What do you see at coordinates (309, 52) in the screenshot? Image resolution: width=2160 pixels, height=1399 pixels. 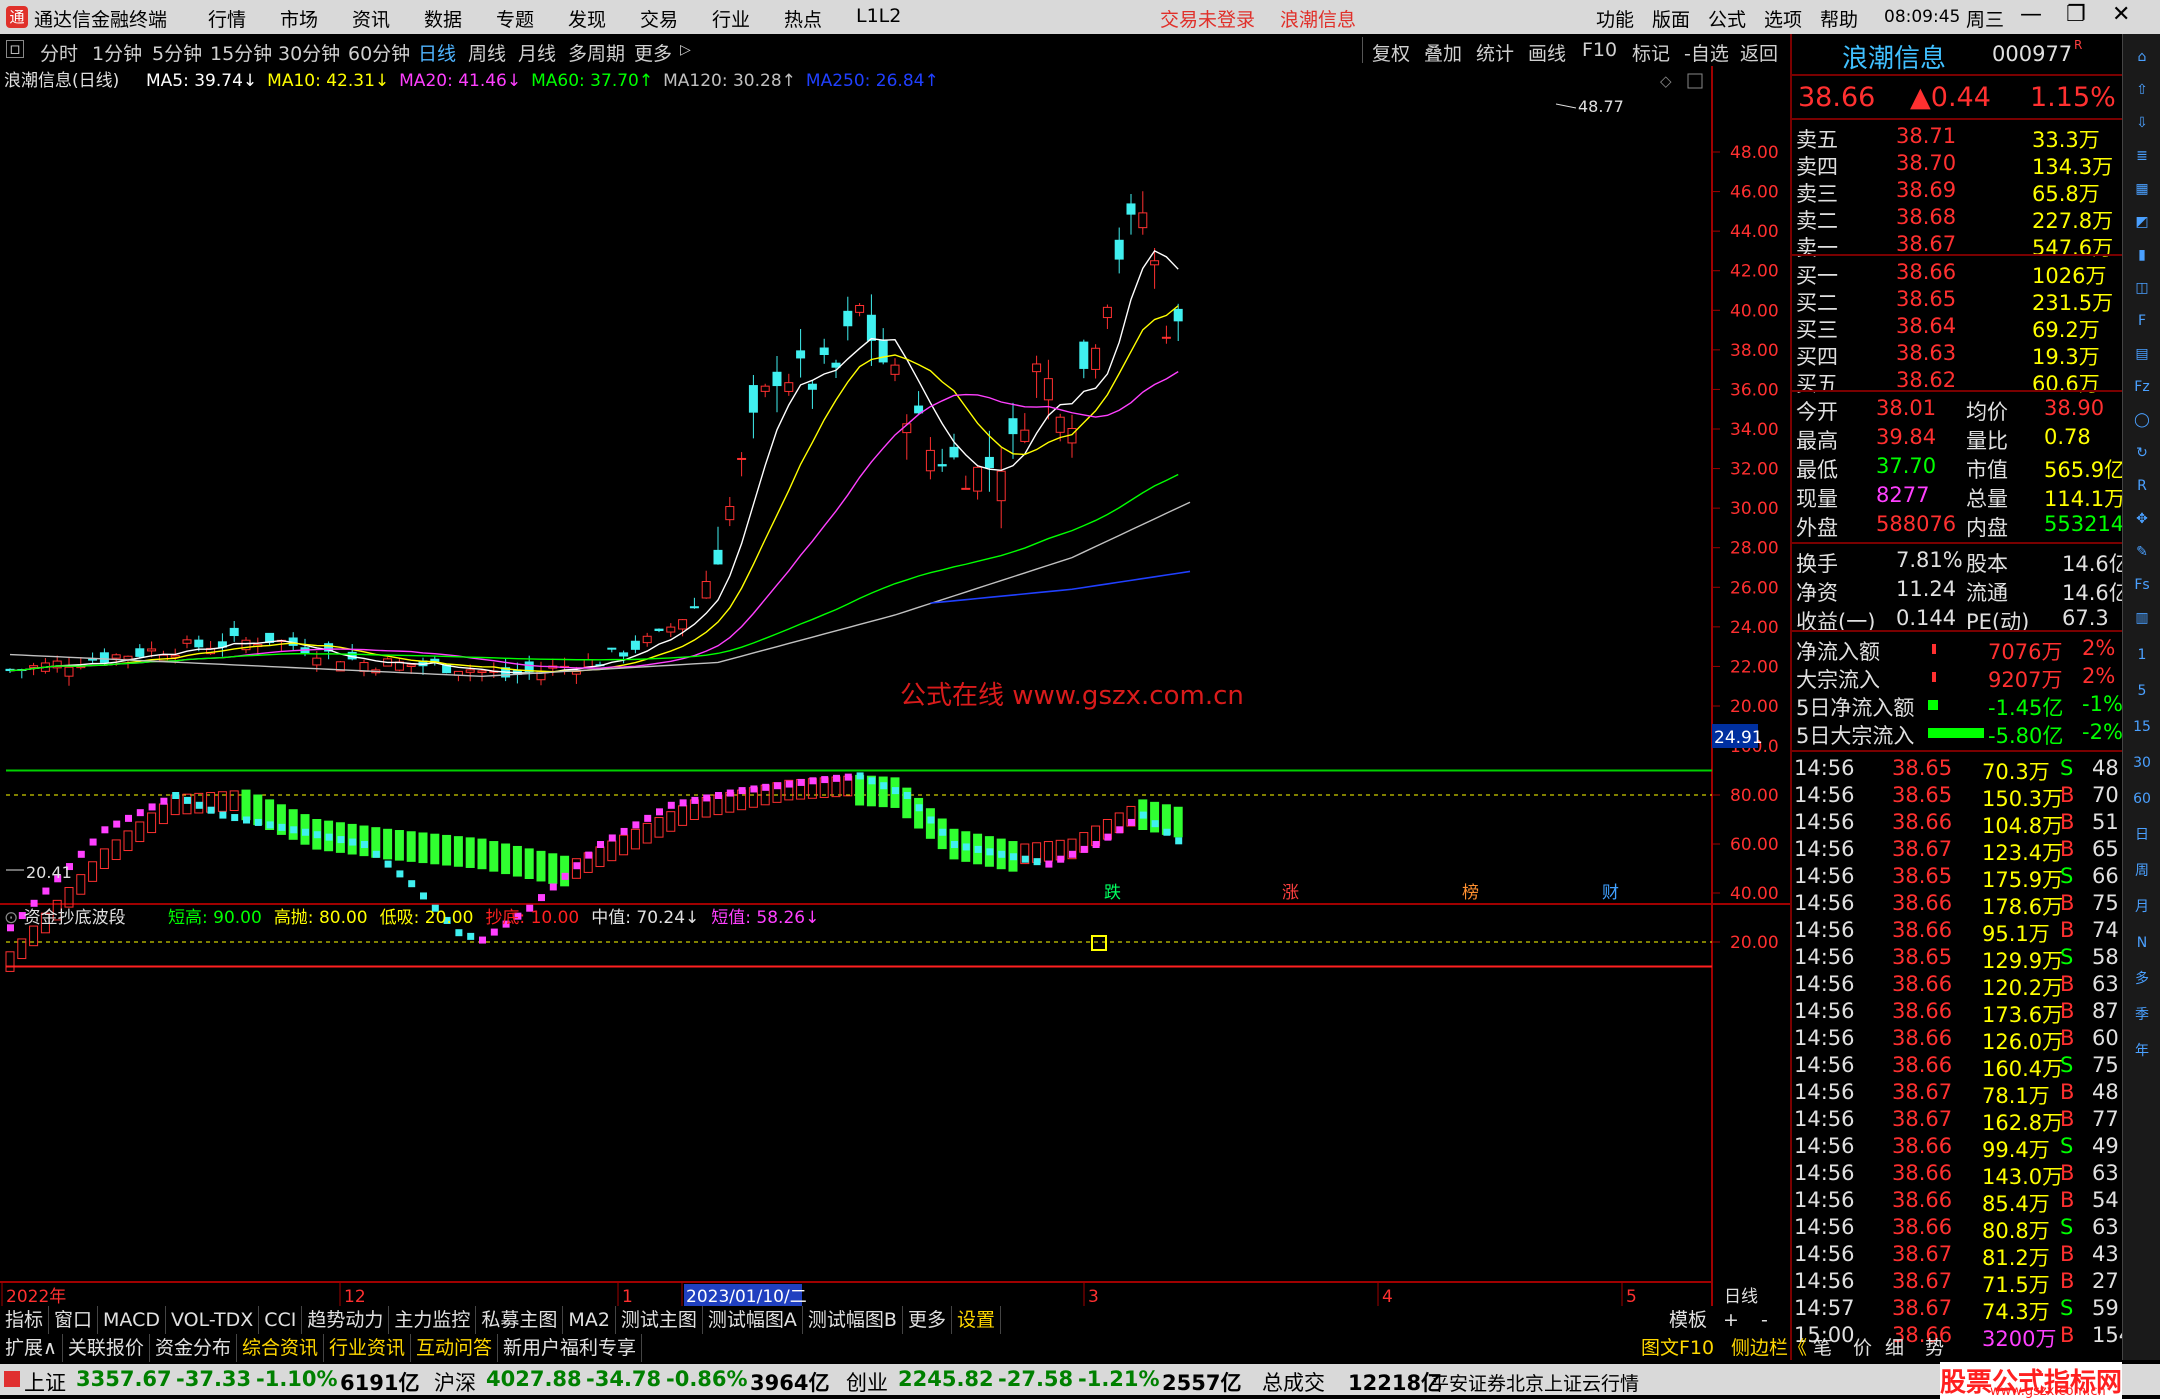 I see `period-30min: 30分钟` at bounding box center [309, 52].